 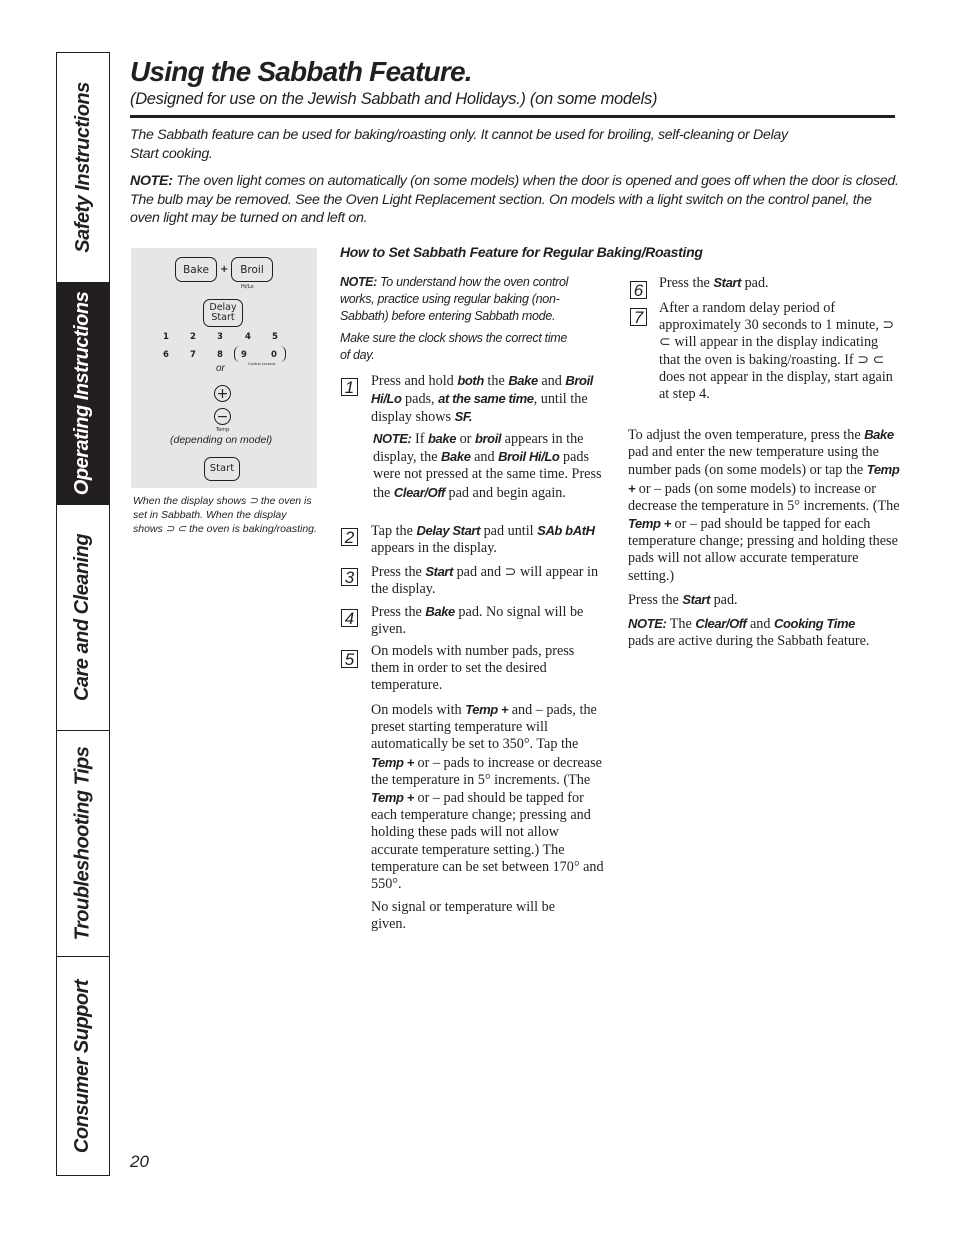 I want to click on temp-label: Temp, so click(x=223, y=430).